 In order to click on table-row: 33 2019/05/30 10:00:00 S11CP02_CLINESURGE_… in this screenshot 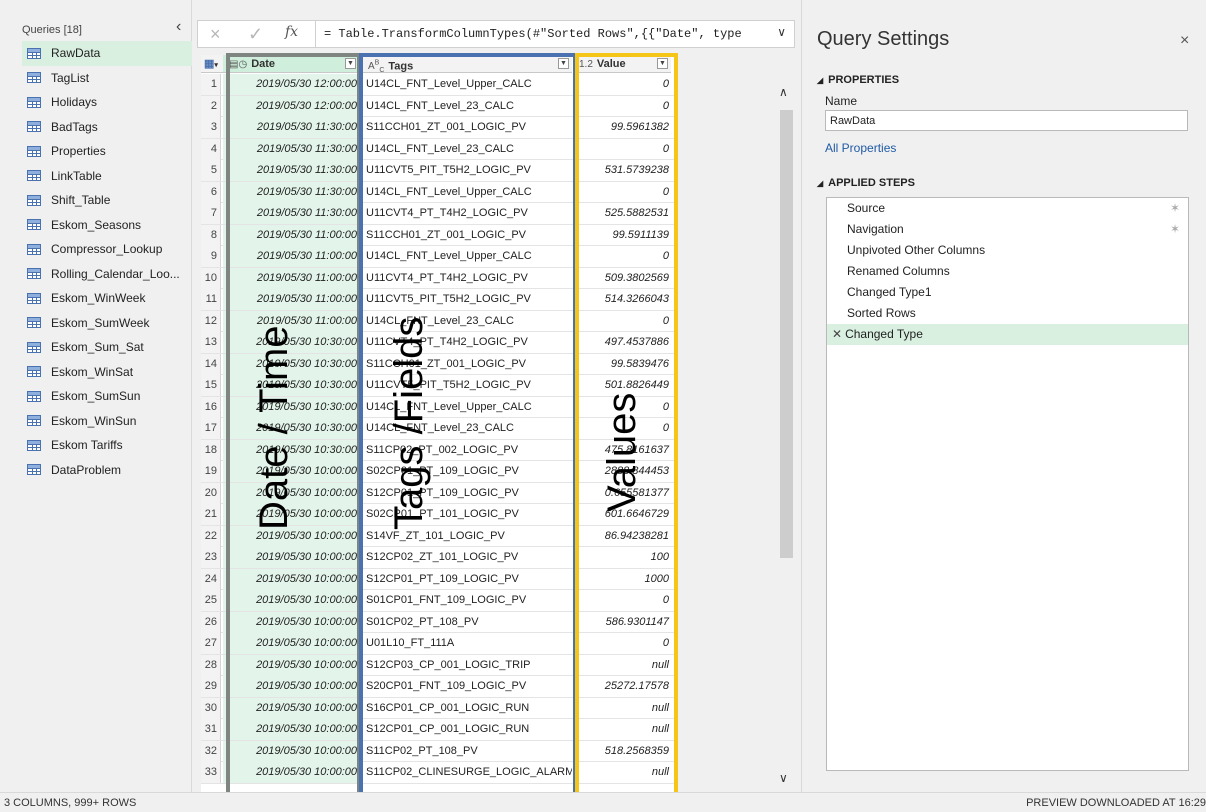, I will do `click(439, 773)`.